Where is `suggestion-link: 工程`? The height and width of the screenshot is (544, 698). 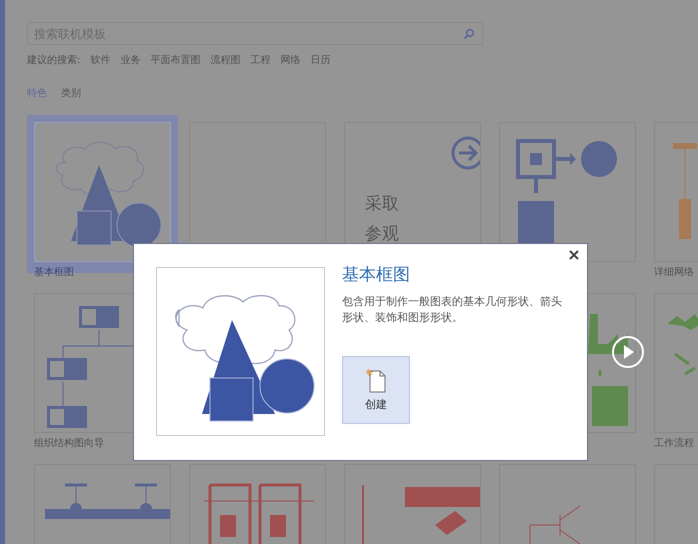
suggestion-link: 工程 is located at coordinates (260, 60).